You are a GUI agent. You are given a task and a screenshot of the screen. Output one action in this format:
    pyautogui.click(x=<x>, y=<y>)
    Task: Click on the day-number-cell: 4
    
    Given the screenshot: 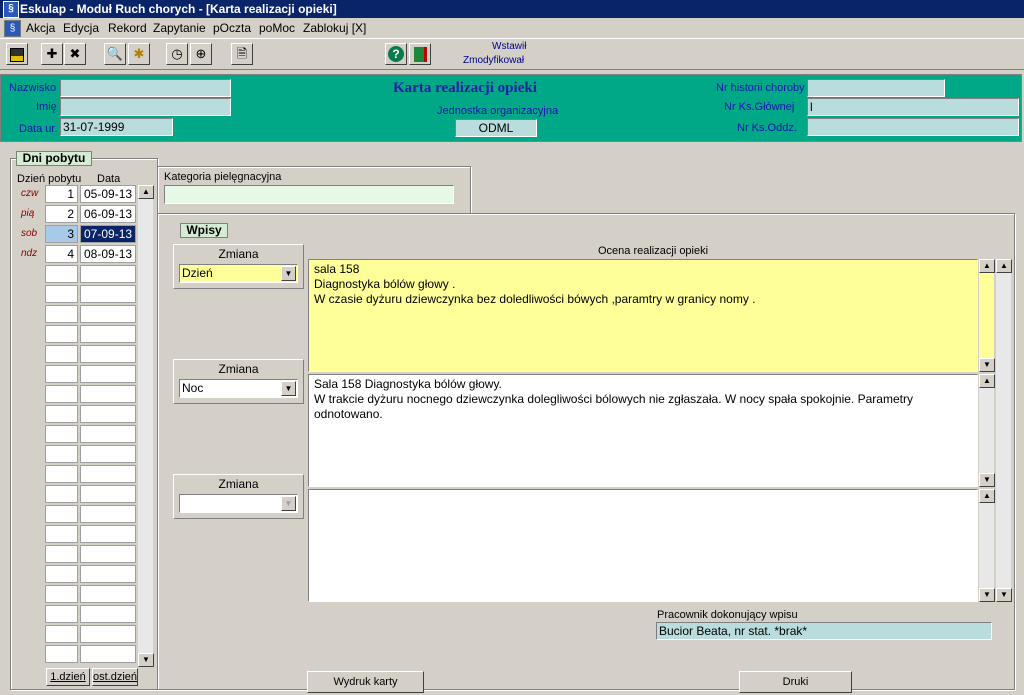 What is the action you would take?
    pyautogui.click(x=61, y=254)
    